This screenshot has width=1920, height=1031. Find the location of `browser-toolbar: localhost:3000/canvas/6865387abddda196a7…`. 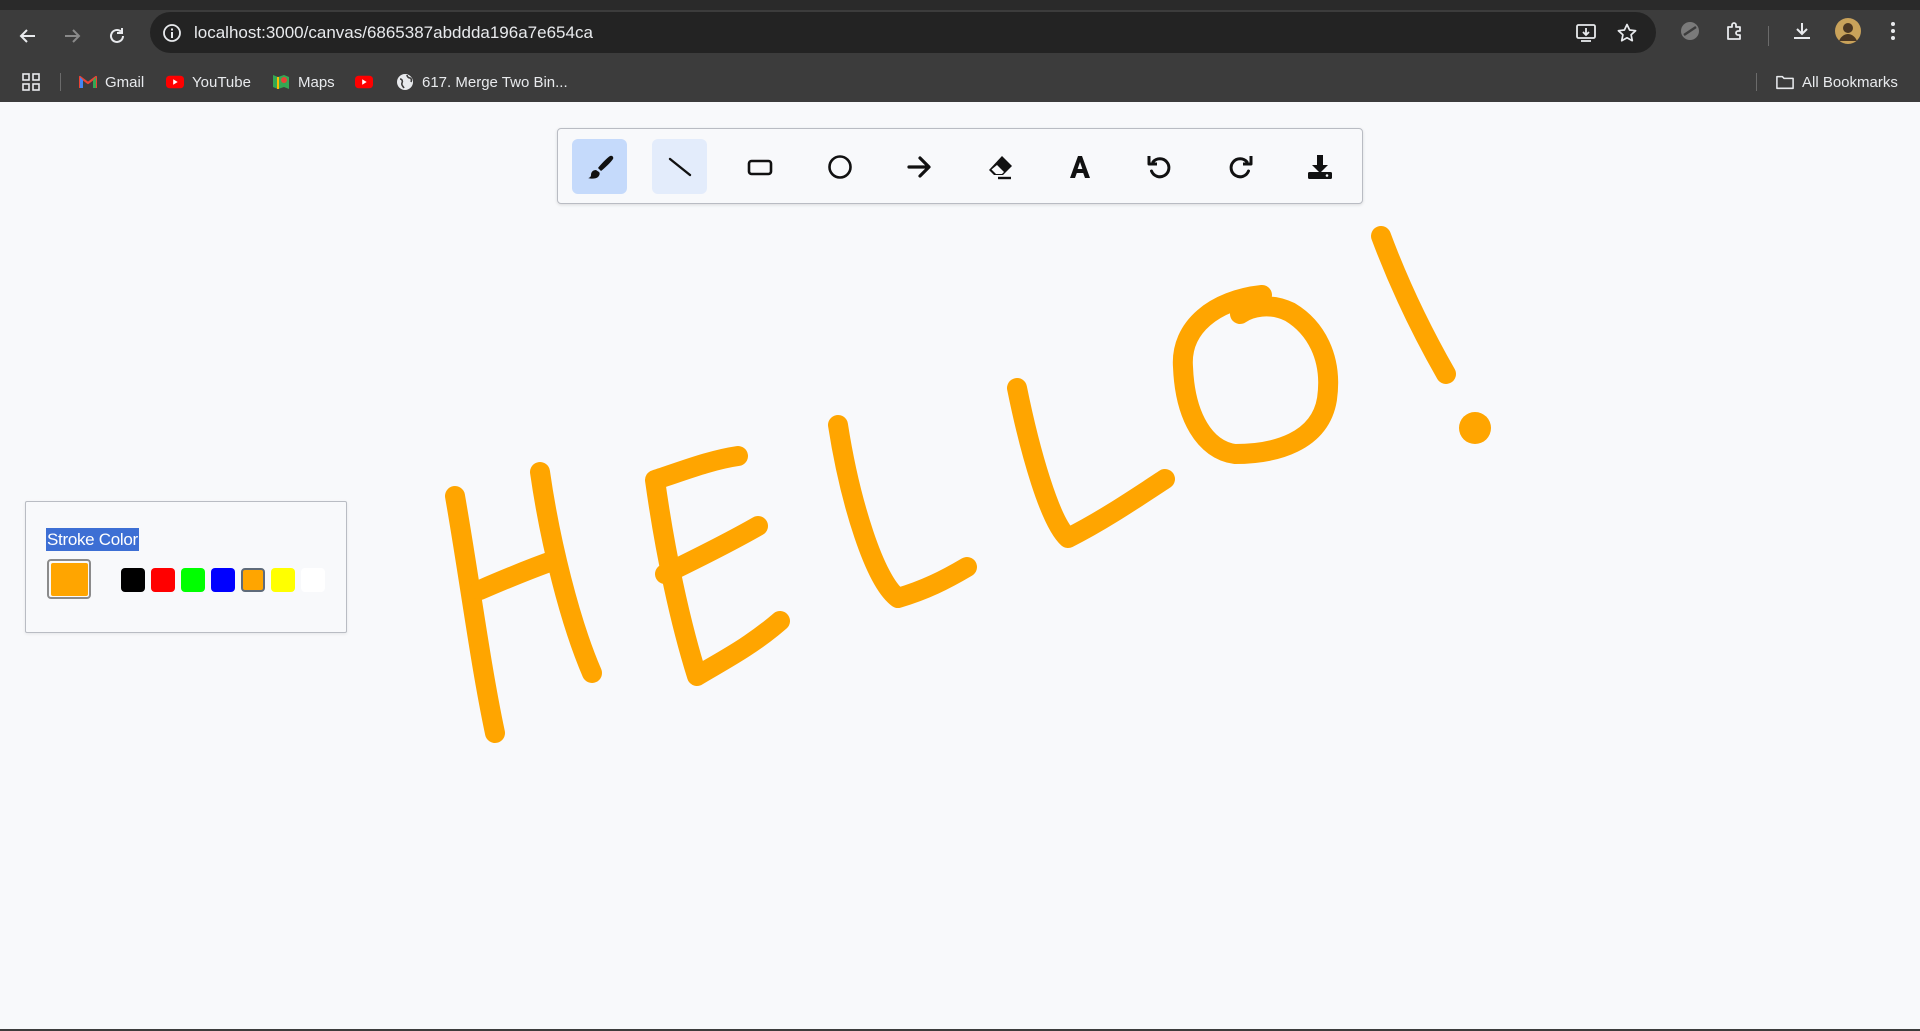

browser-toolbar: localhost:3000/canvas/6865387abddda196a7… is located at coordinates (960, 36).